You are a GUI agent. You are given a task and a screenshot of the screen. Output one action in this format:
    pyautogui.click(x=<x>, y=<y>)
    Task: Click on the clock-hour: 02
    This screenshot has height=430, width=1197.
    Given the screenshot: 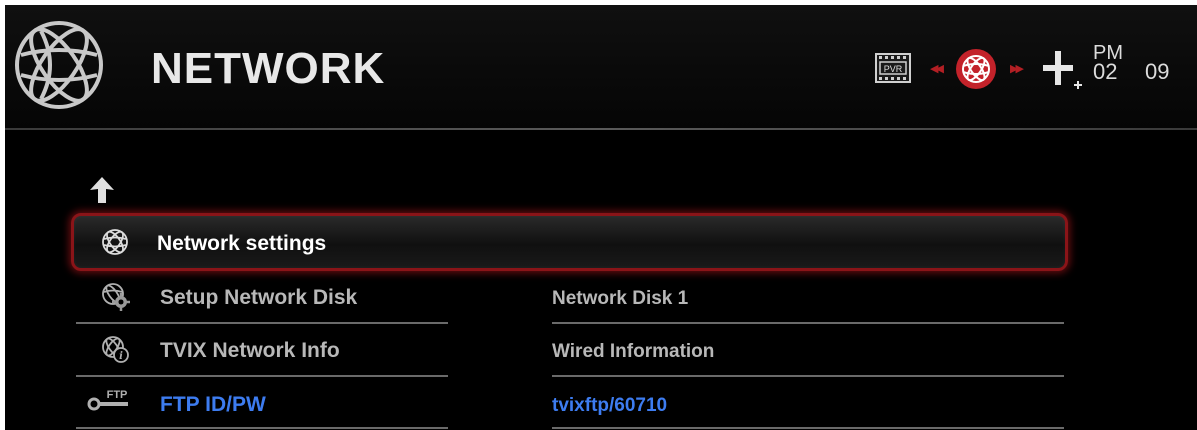 What is the action you would take?
    pyautogui.click(x=1105, y=71)
    